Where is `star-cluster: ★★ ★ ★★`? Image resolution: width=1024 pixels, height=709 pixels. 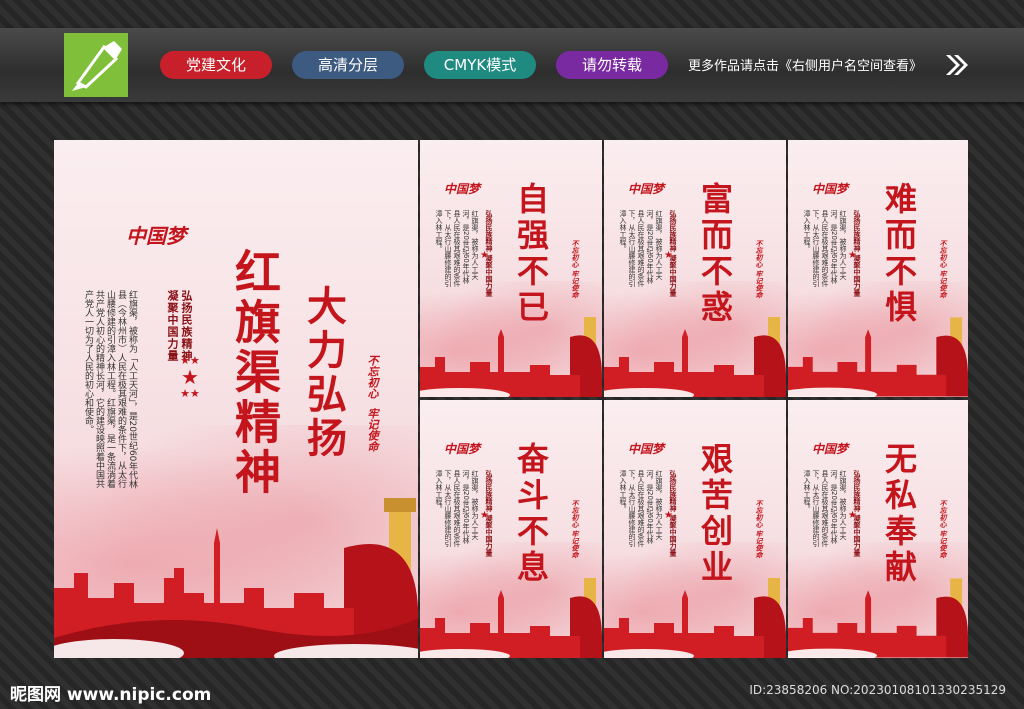 star-cluster: ★★ ★ ★★ is located at coordinates (190, 385).